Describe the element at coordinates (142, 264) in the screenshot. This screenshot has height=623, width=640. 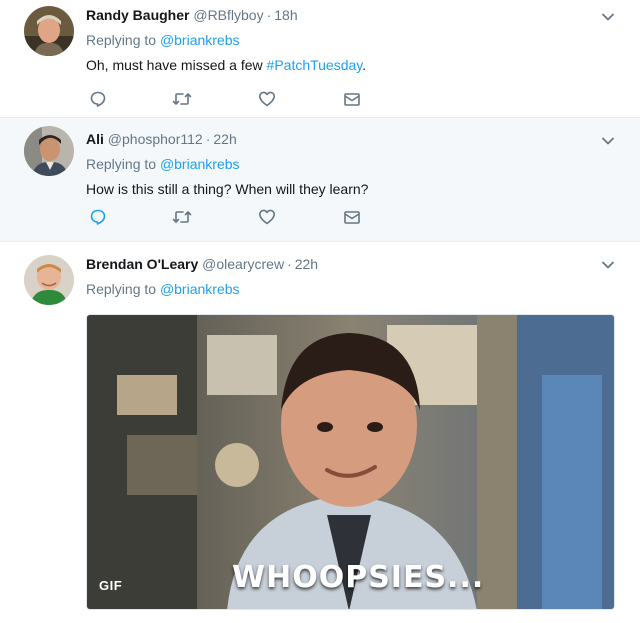
I see `author-name: Brendan O'Leary` at that location.